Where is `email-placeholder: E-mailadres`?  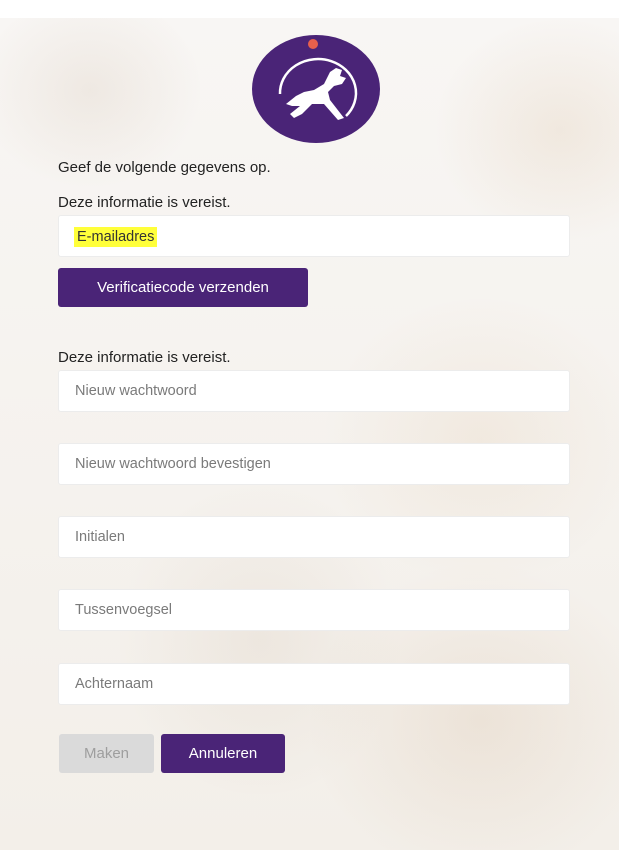
email-placeholder: E-mailadres is located at coordinates (116, 237).